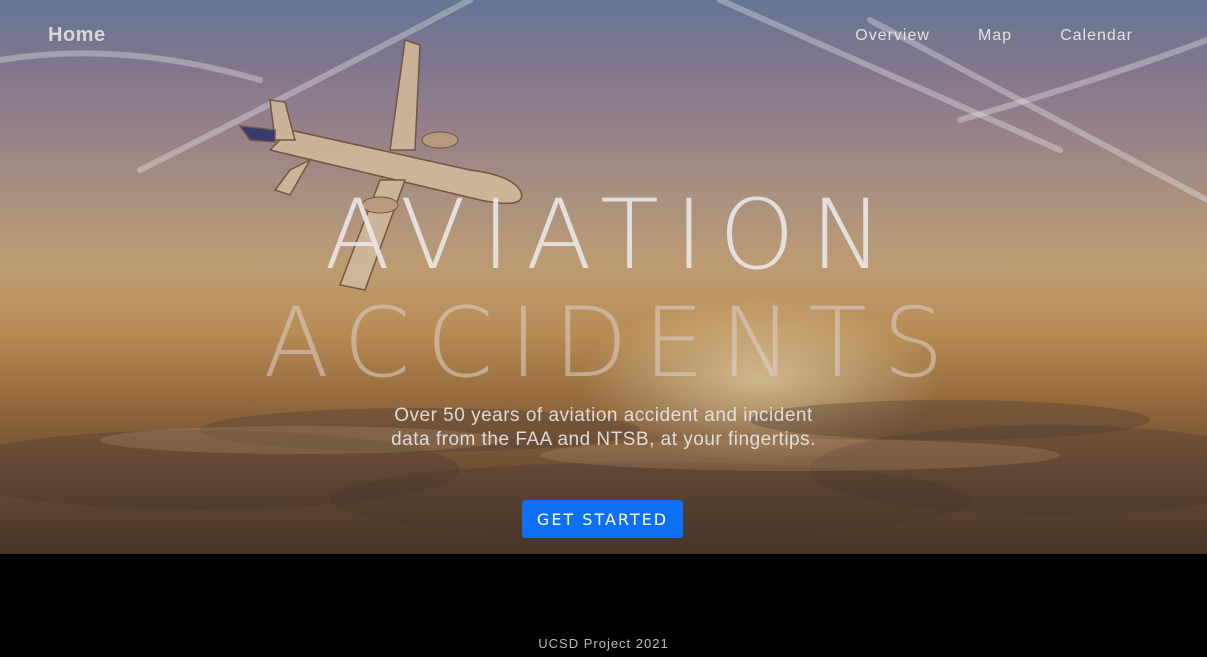  Describe the element at coordinates (603, 643) in the screenshot. I see `footer-text: UCSD Project 2021` at that location.